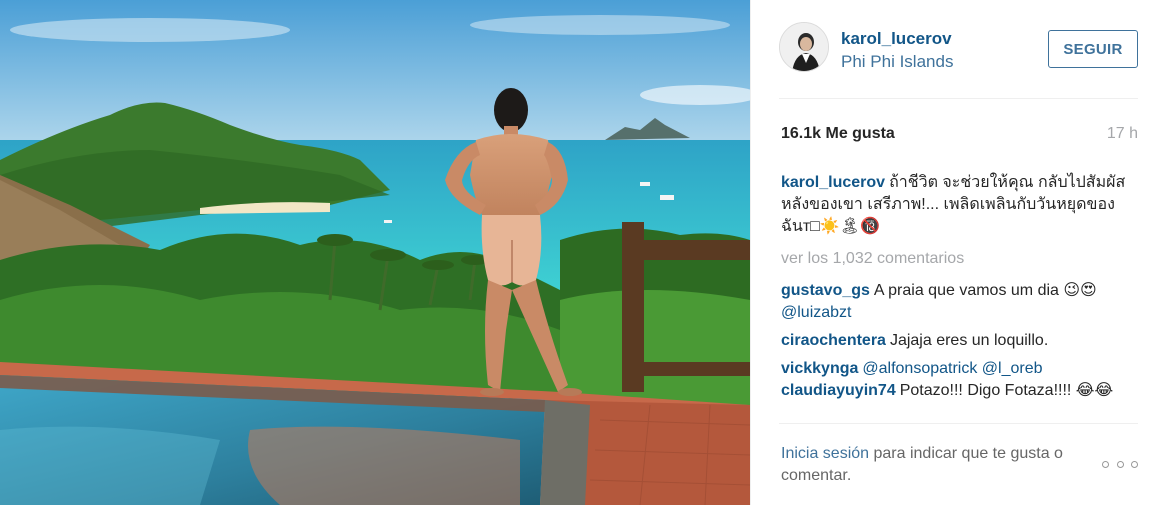 This screenshot has height=505, width=1152. Describe the element at coordinates (952, 368) in the screenshot. I see `comment-mention: @alfonsopatrick @l_oreb` at that location.